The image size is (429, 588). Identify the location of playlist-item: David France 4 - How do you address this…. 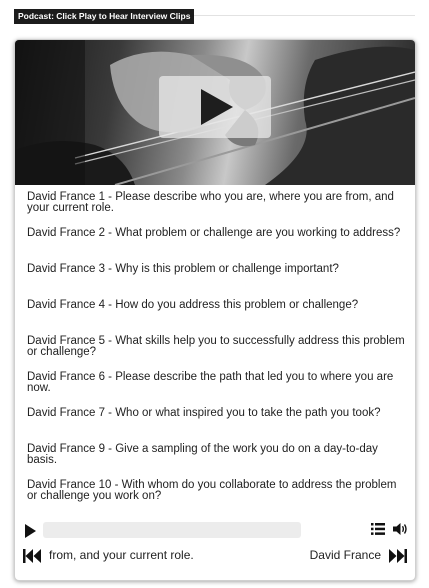
(217, 317).